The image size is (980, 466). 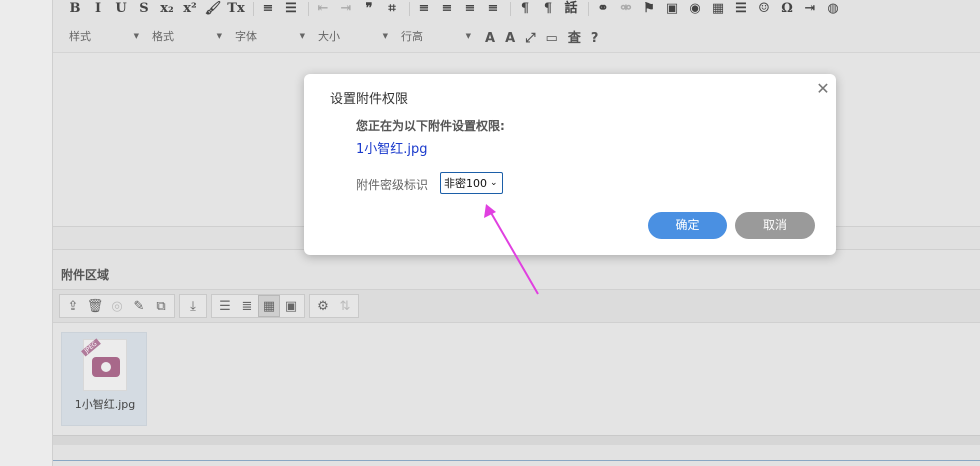 What do you see at coordinates (291, 306) in the screenshot?
I see `image-view-icon: ▣` at bounding box center [291, 306].